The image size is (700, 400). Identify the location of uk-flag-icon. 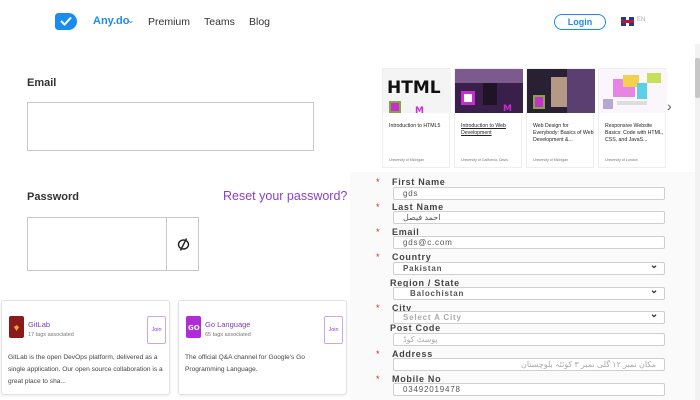
(627, 21).